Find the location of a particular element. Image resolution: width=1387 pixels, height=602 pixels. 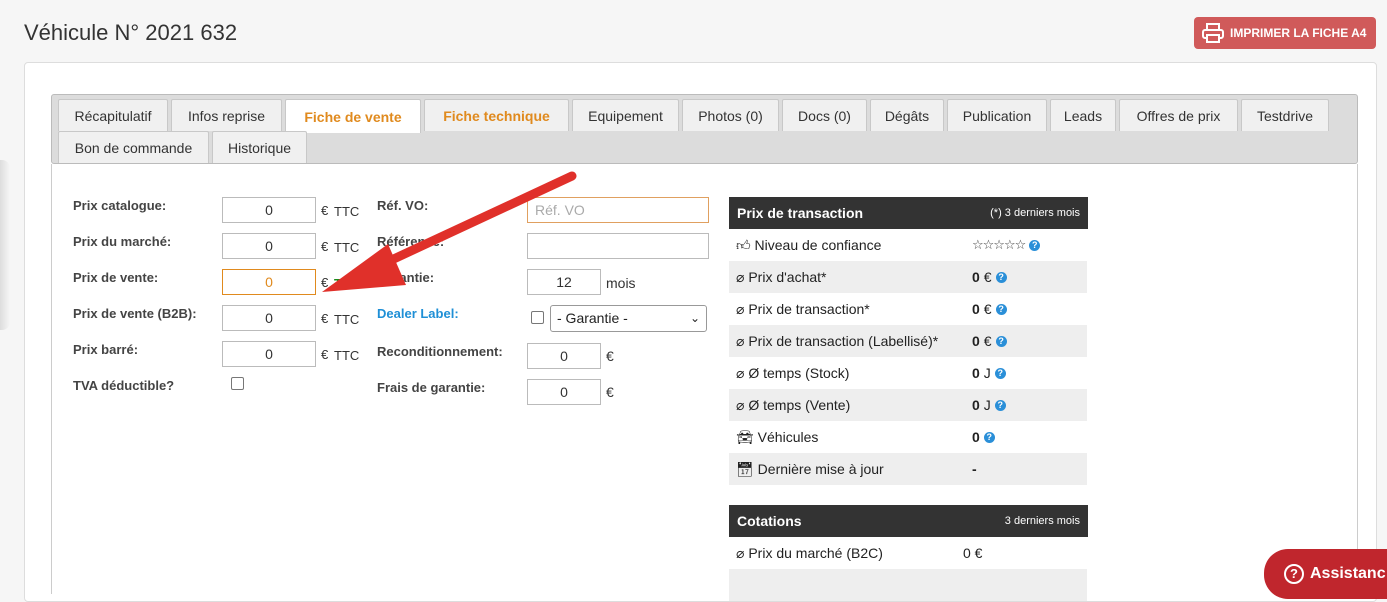

transaction-panel-header: Prix de transaction (*) 3 derniers mois is located at coordinates (908, 213).